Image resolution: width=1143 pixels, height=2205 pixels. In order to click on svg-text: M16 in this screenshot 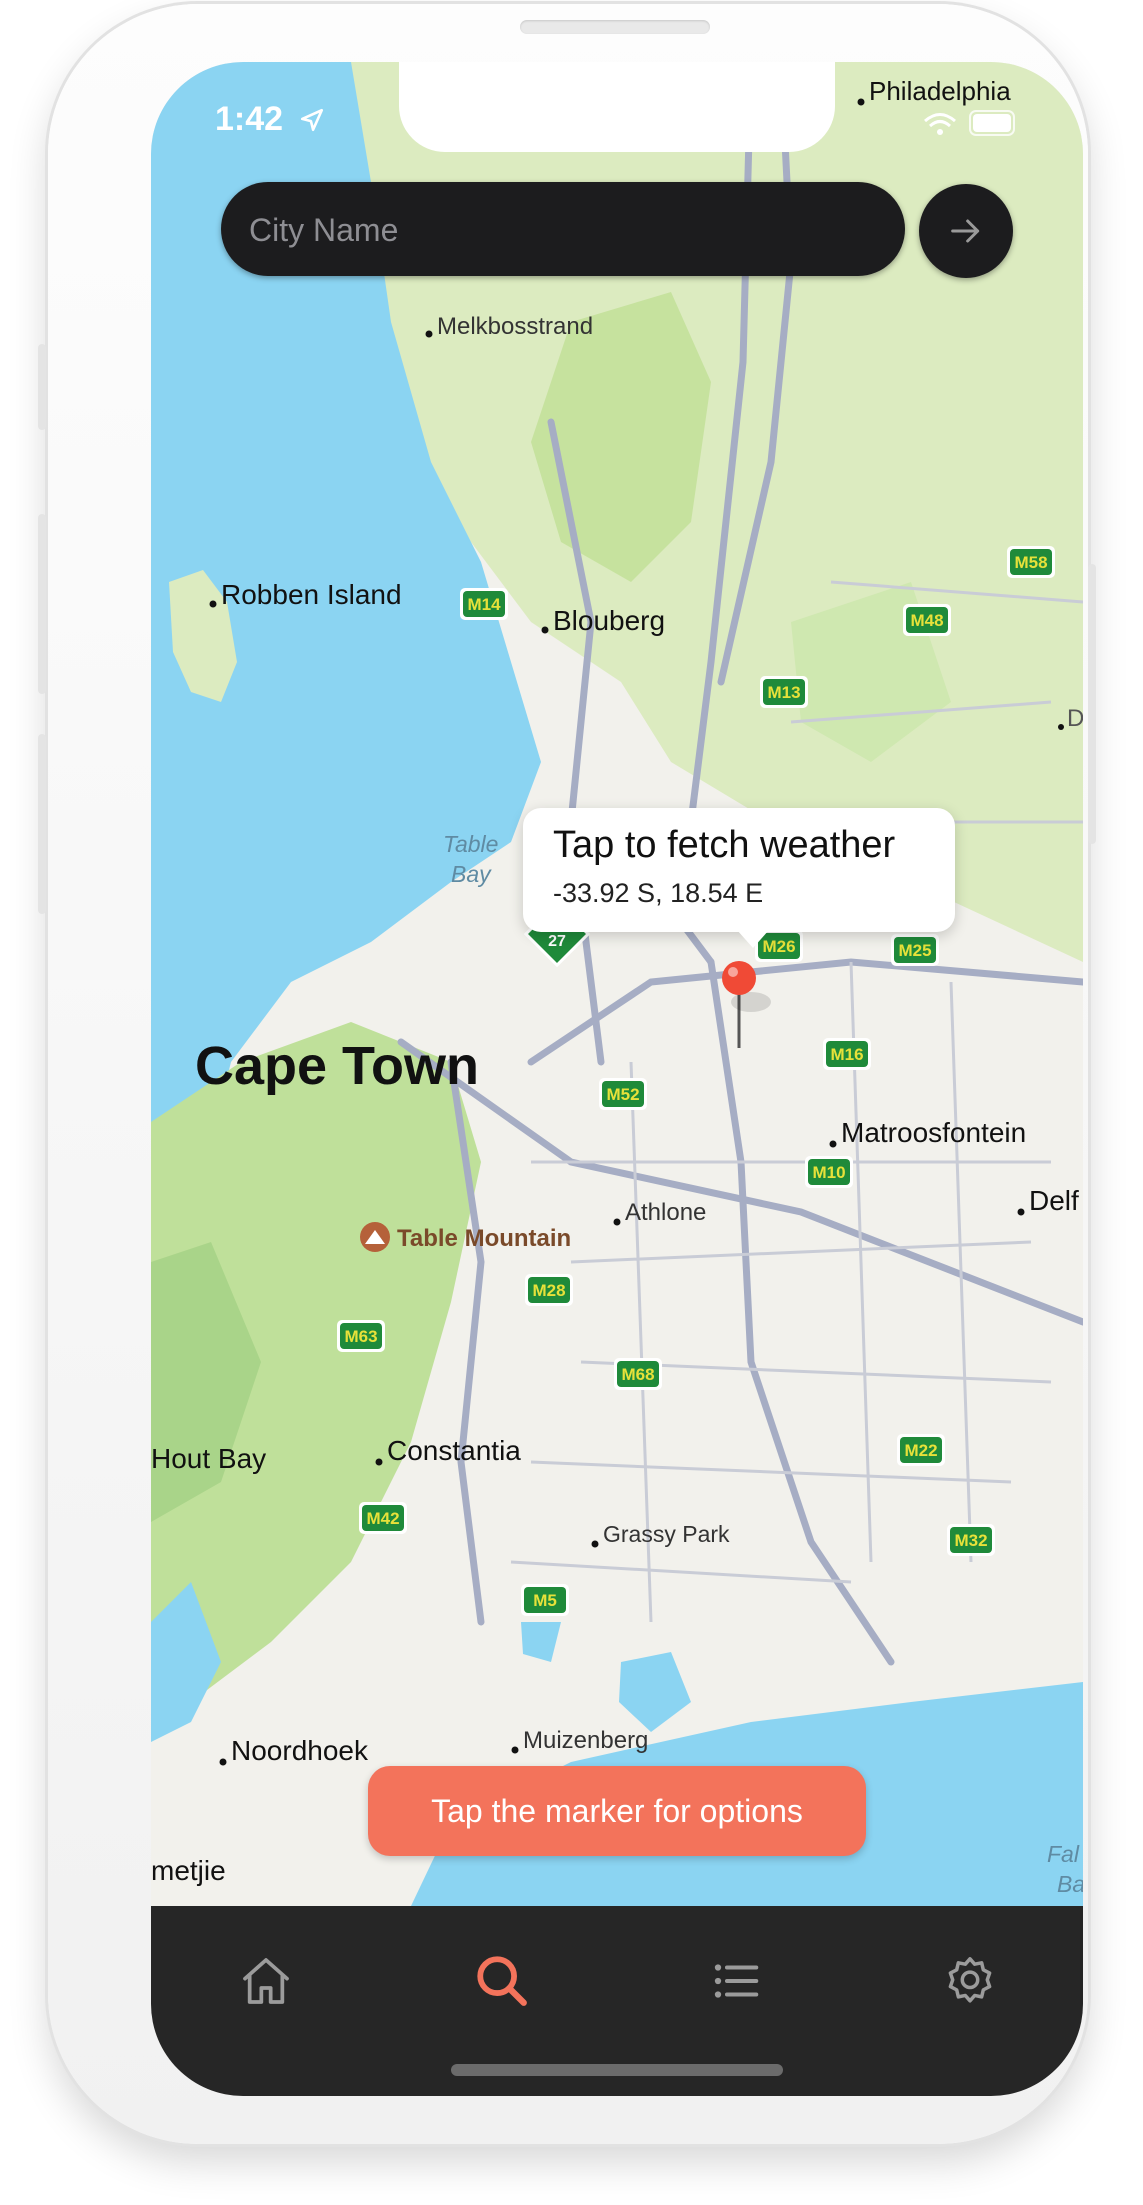, I will do `click(846, 1054)`.